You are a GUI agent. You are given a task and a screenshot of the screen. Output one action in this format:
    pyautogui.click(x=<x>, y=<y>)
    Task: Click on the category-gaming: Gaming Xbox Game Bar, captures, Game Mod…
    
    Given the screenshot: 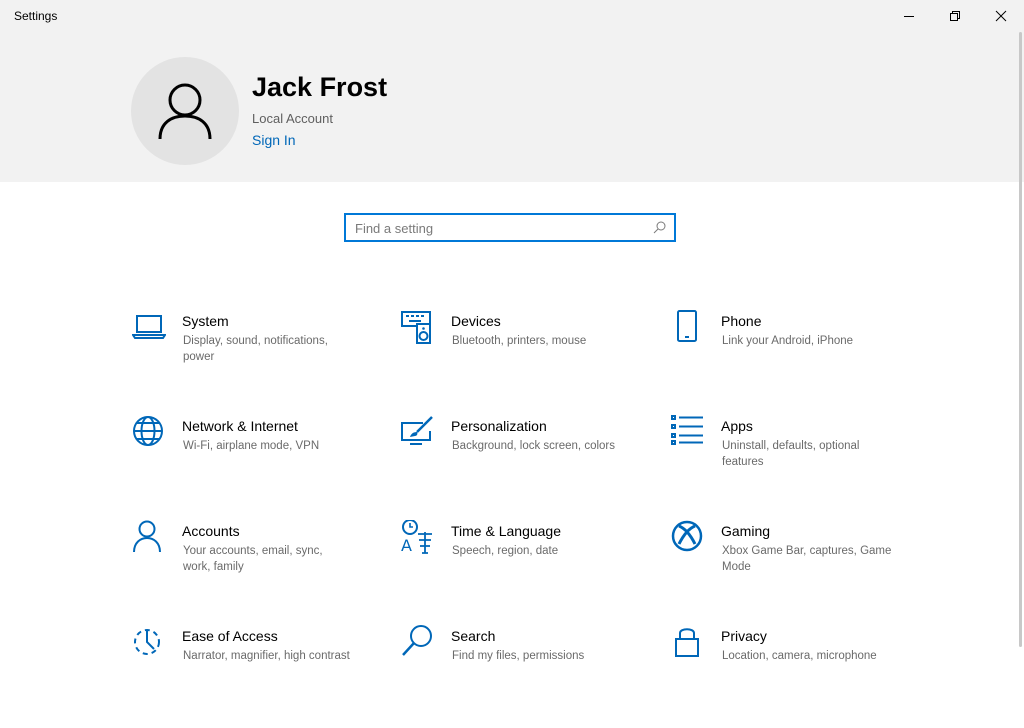 What is the action you would take?
    pyautogui.click(x=796, y=560)
    